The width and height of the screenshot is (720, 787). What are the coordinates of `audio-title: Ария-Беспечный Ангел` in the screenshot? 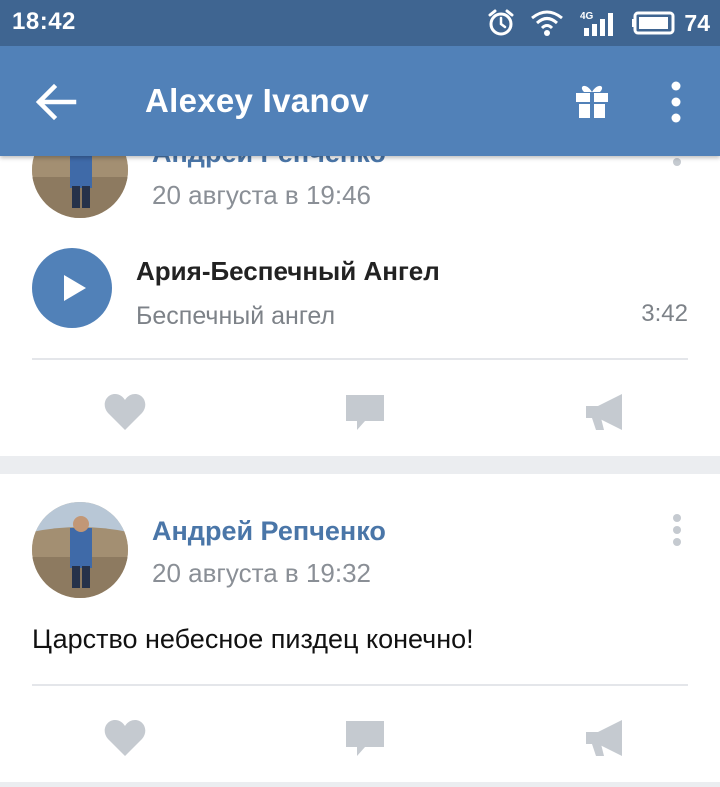 It's located at (288, 271).